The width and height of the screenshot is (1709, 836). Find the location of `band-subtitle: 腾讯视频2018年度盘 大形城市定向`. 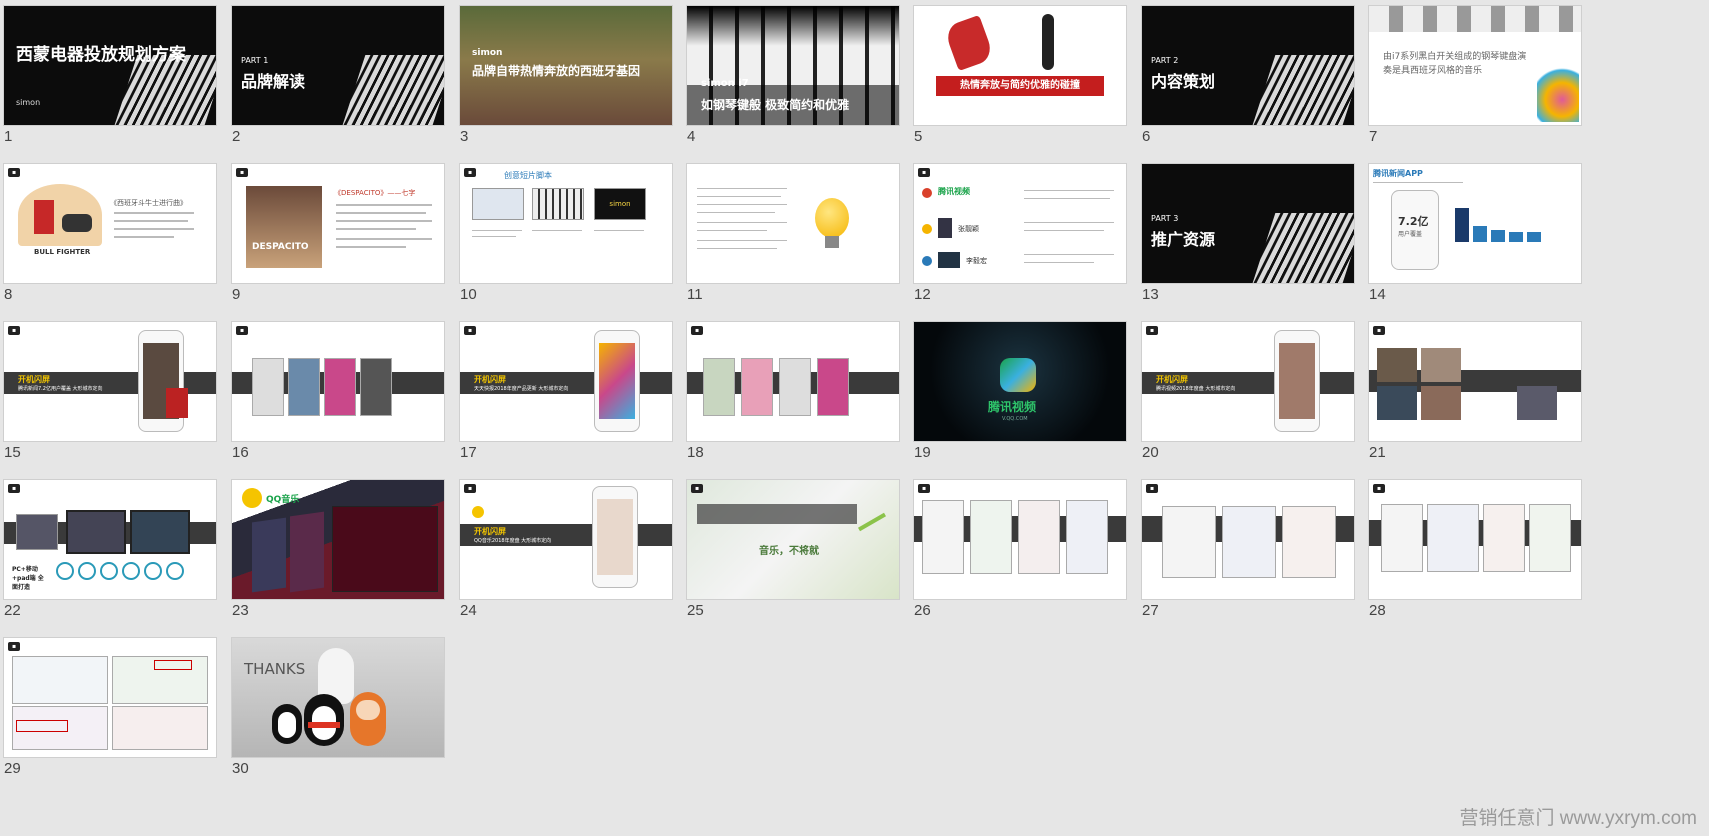

band-subtitle: 腾讯视频2018年度盘 大形城市定向 is located at coordinates (1196, 389).